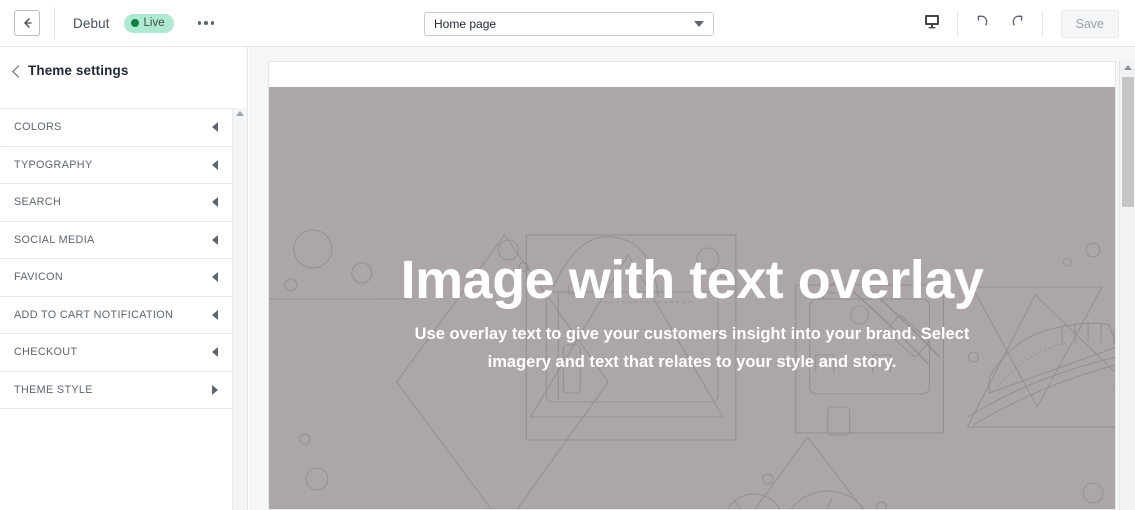  I want to click on top-toolbar: Debut Live Home page Save, so click(567, 23).